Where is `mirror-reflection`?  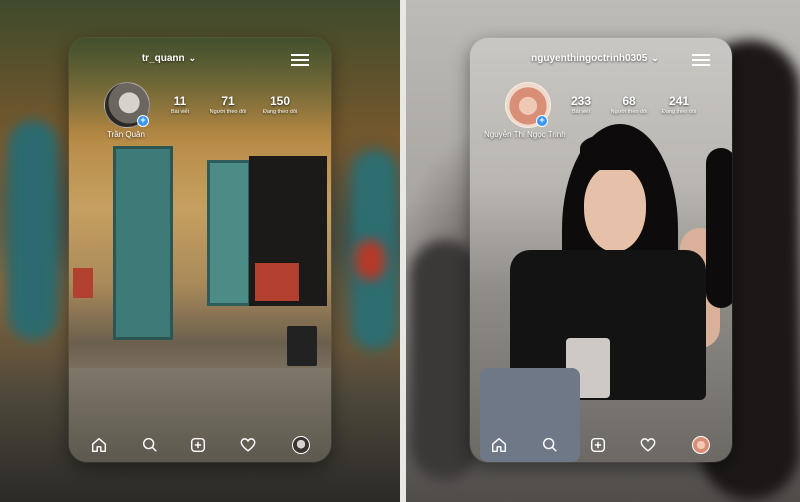
mirror-reflection is located at coordinates (719, 228).